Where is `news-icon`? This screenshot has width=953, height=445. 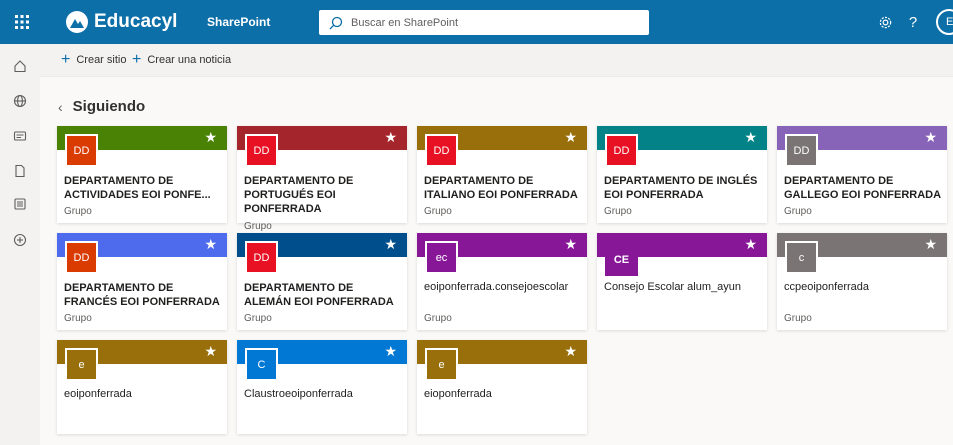
news-icon is located at coordinates (20, 136).